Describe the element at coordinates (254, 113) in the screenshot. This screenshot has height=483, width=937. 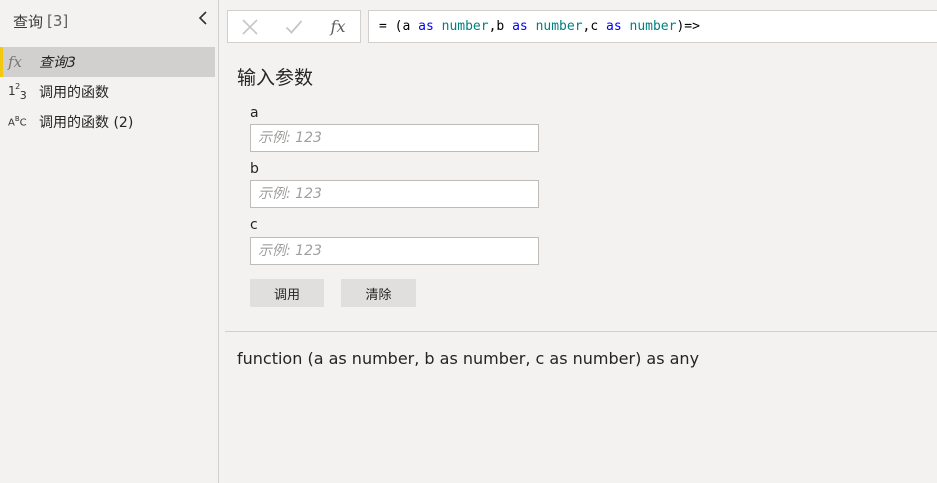
I see `param-label-a: a` at that location.